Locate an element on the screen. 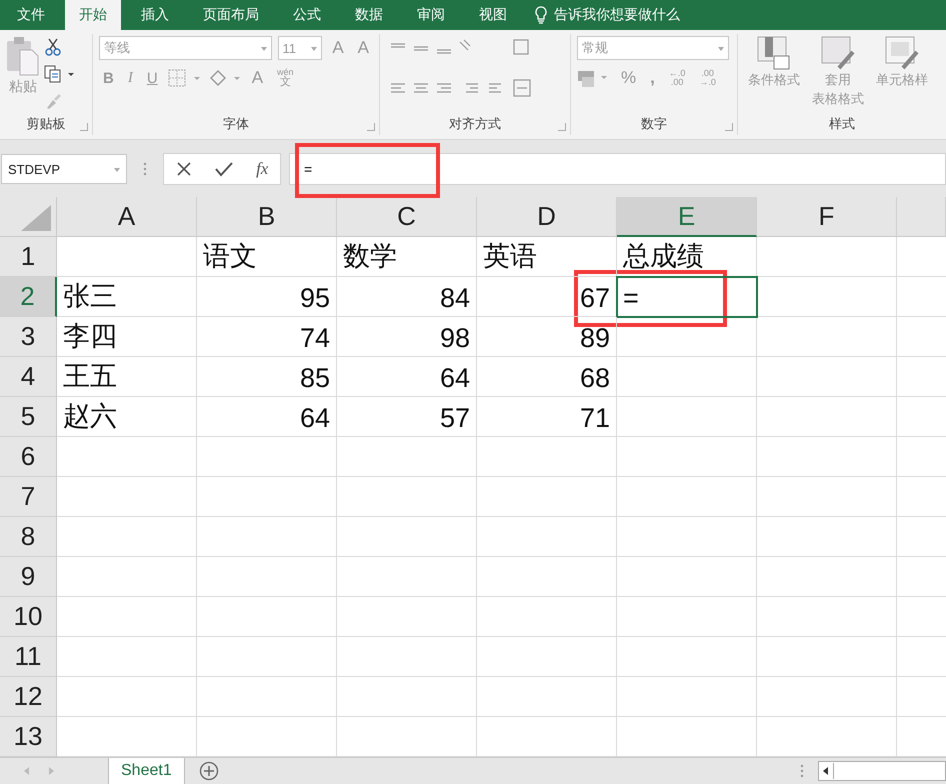 The height and width of the screenshot is (784, 946). name-box: STDEVP is located at coordinates (64, 169).